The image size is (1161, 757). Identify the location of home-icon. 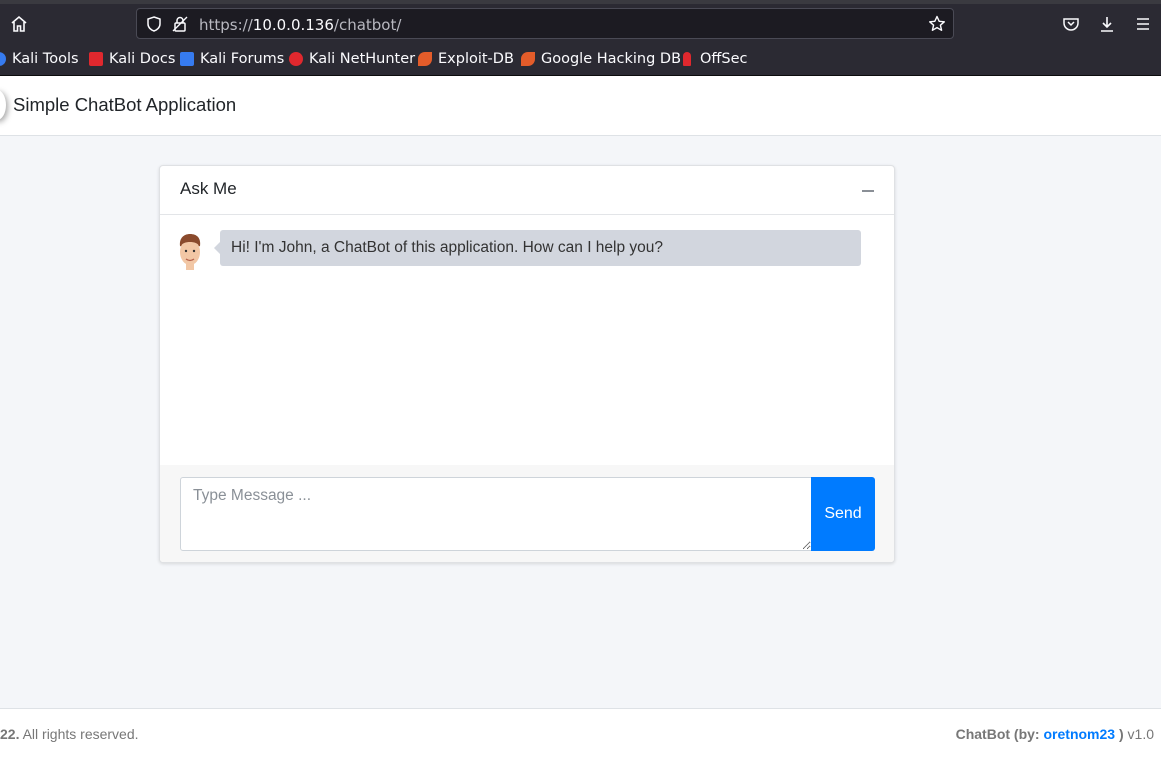
(19, 24).